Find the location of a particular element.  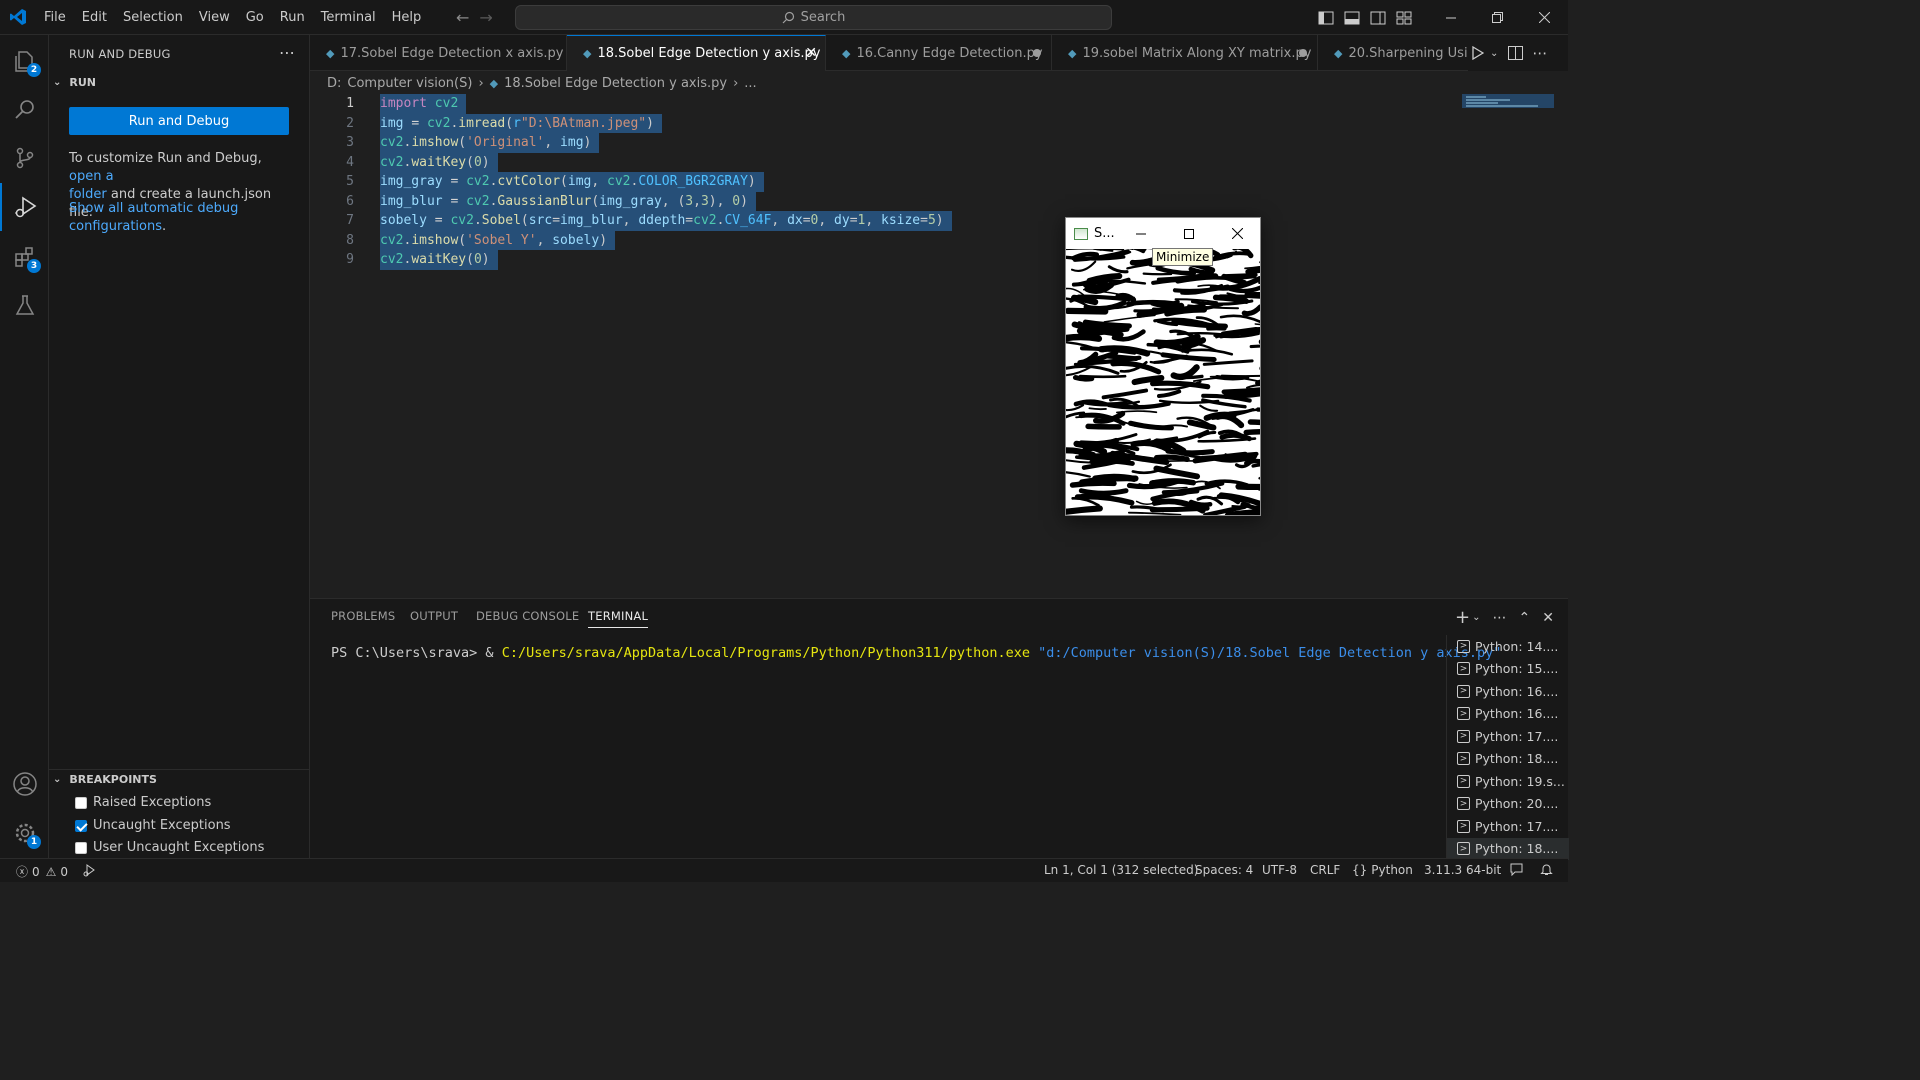

show-debug-configs-link-2: configurations is located at coordinates (115, 226).